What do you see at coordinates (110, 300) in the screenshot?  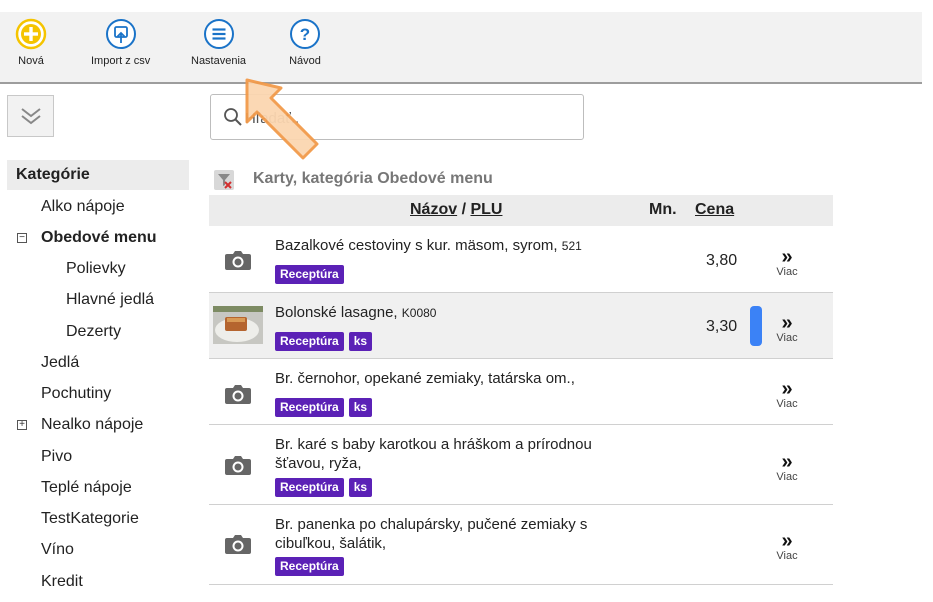 I see `category-item-hlavne-jedla: Hlavné jedlá` at bounding box center [110, 300].